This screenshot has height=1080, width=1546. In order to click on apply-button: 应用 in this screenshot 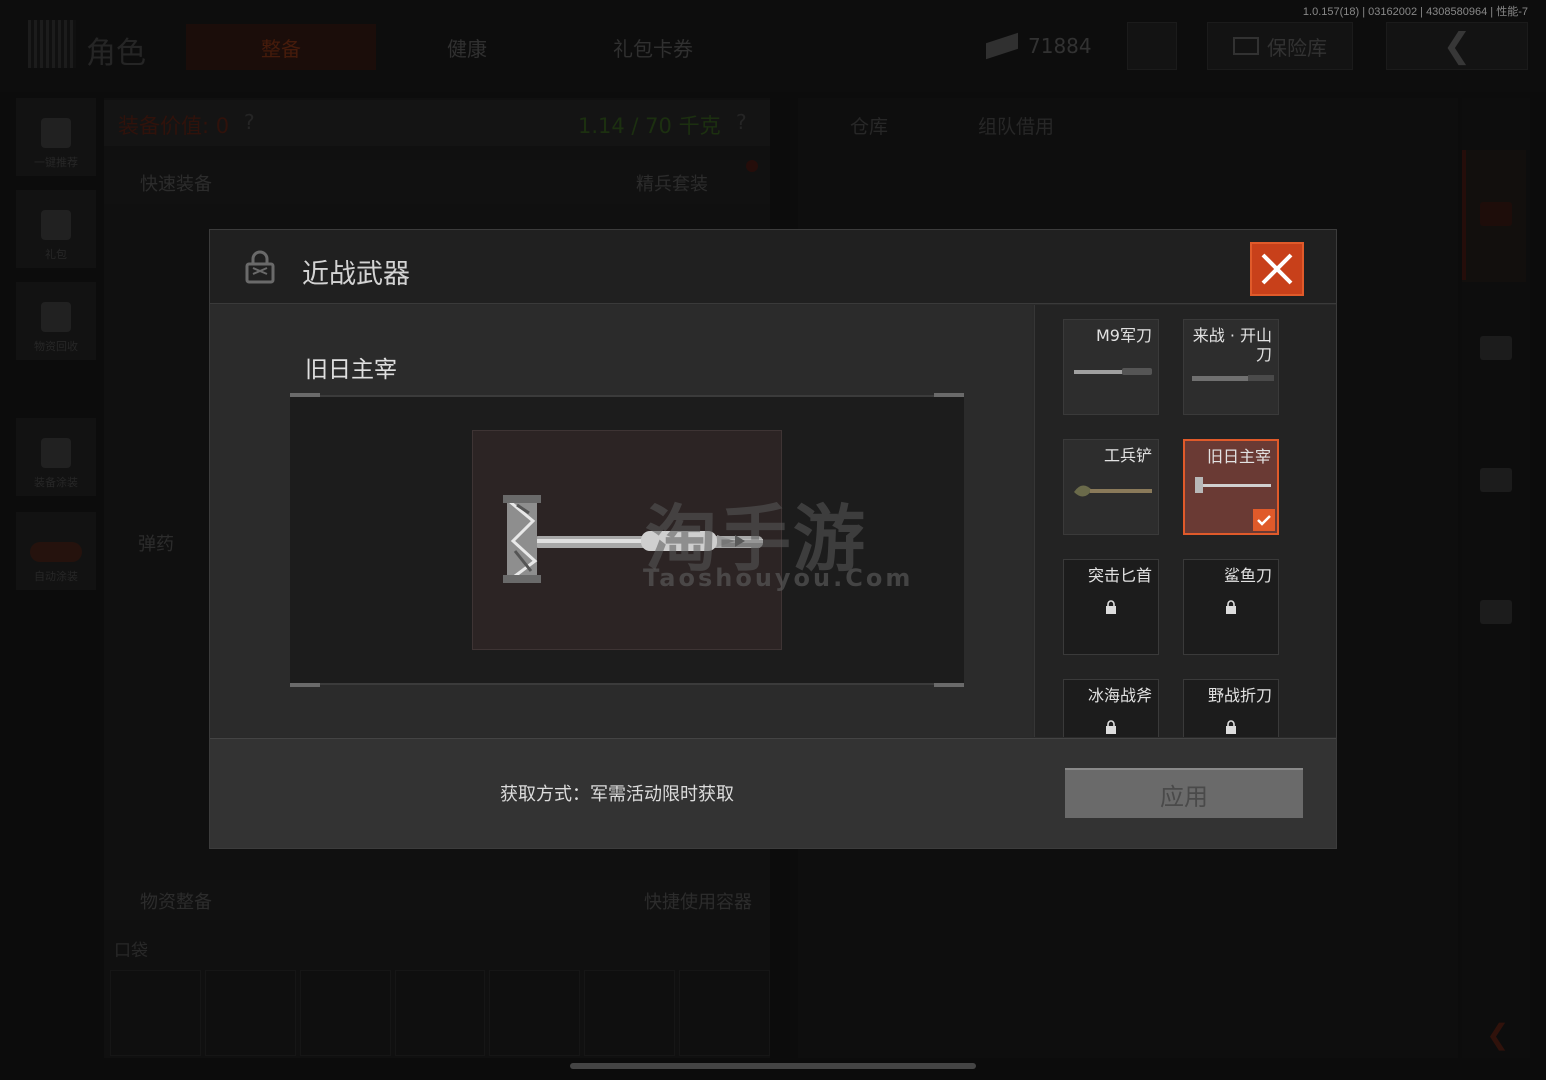, I will do `click(1184, 793)`.